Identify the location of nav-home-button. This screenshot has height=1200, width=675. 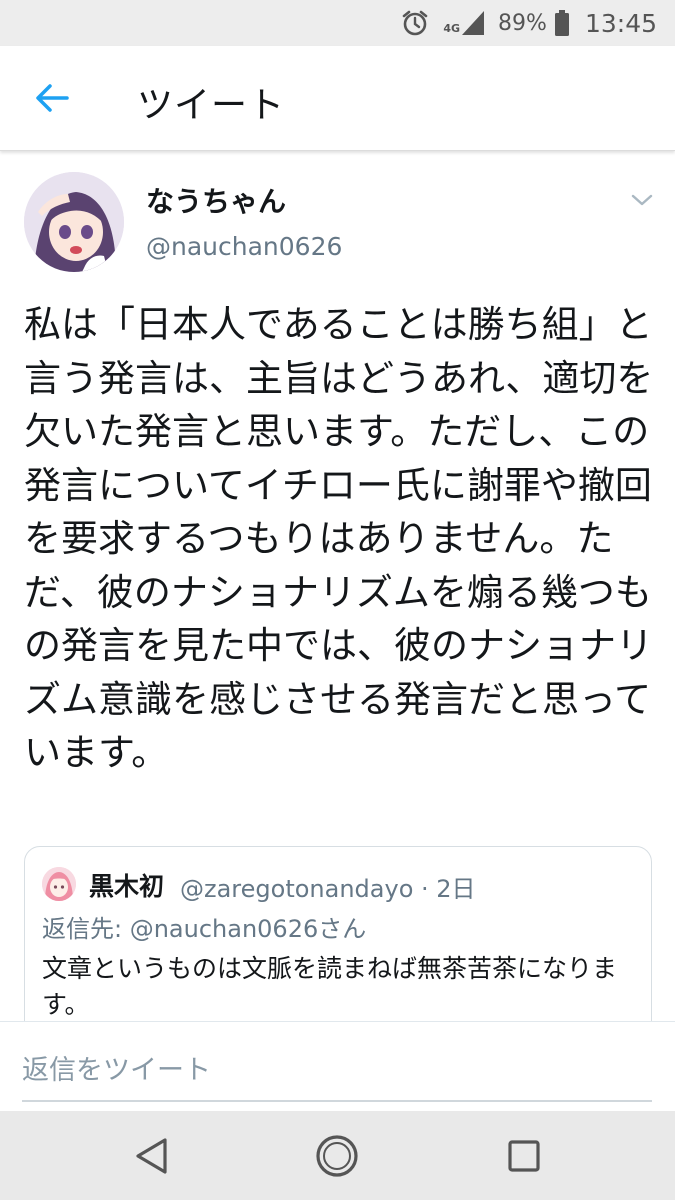
(337, 1156).